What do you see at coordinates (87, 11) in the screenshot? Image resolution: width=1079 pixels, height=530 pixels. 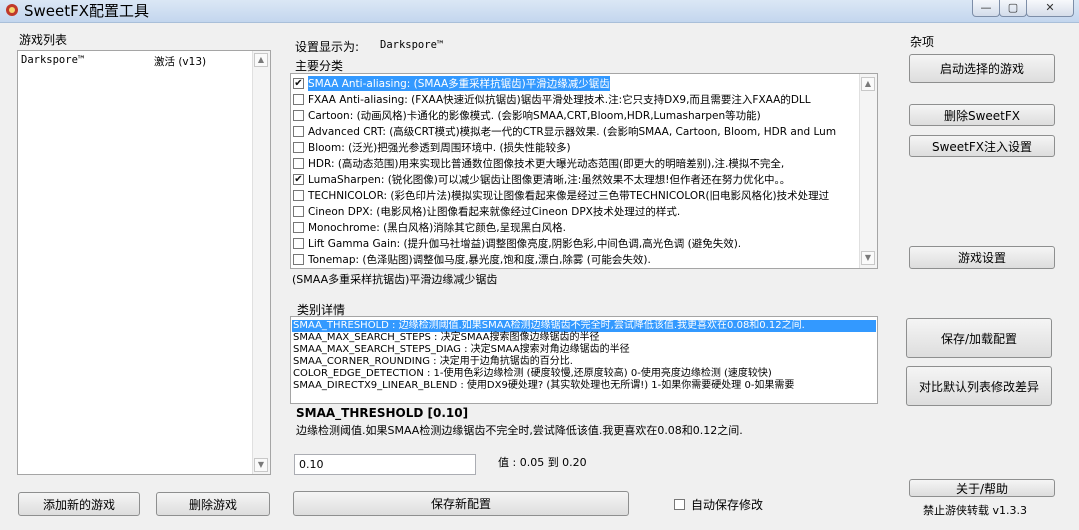 I see `window-title: SweetFX配置工具` at bounding box center [87, 11].